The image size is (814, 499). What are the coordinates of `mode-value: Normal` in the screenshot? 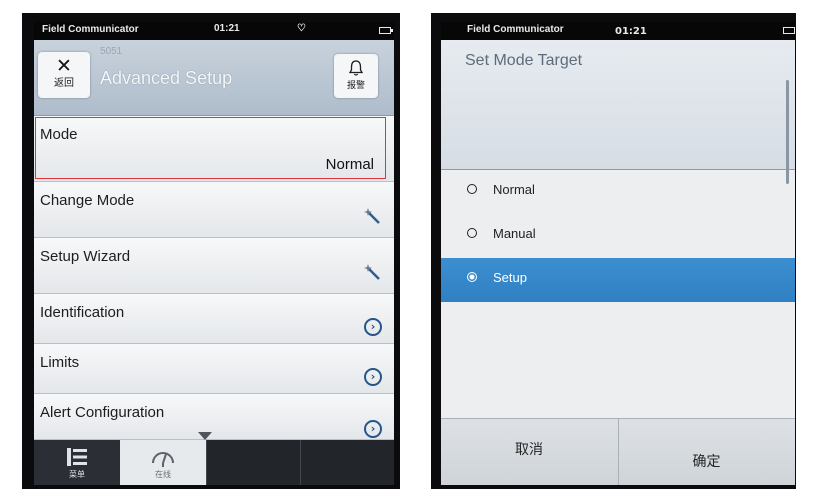 It's located at (349, 164).